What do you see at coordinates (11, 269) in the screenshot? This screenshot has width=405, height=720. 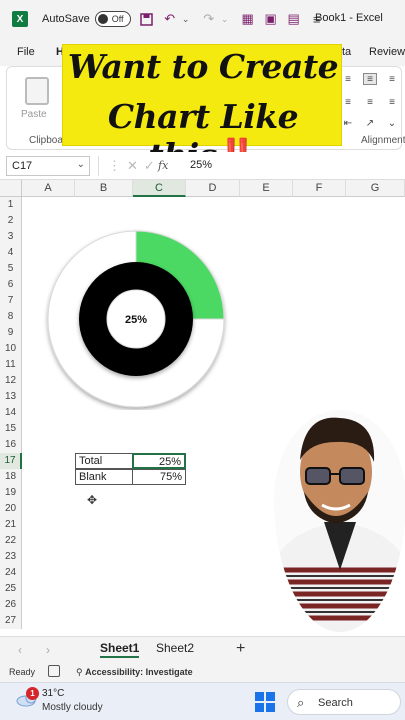 I see `row-header-5: 5` at bounding box center [11, 269].